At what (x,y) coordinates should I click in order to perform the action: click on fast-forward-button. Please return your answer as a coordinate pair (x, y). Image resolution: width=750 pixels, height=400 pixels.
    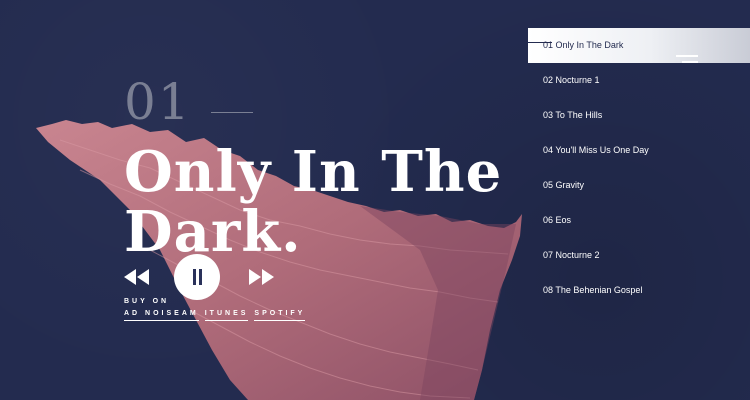
    Looking at the image, I should click on (261, 277).